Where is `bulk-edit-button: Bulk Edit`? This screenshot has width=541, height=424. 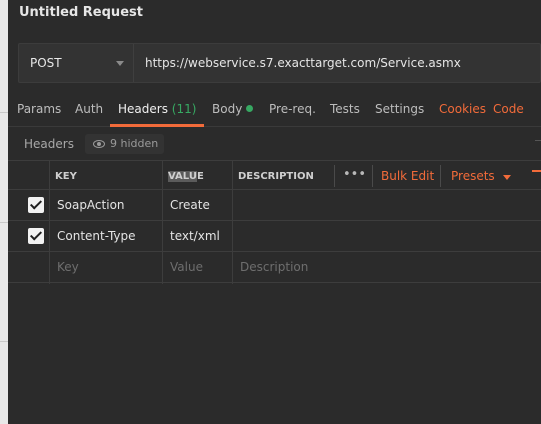 bulk-edit-button: Bulk Edit is located at coordinates (407, 176).